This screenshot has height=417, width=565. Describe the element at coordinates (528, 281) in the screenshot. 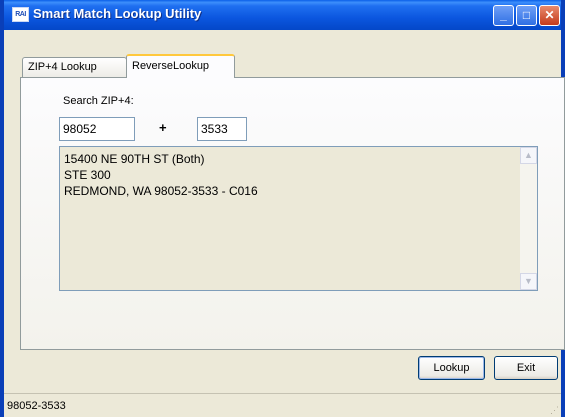

I see `scroll-down-icon: ▼` at that location.